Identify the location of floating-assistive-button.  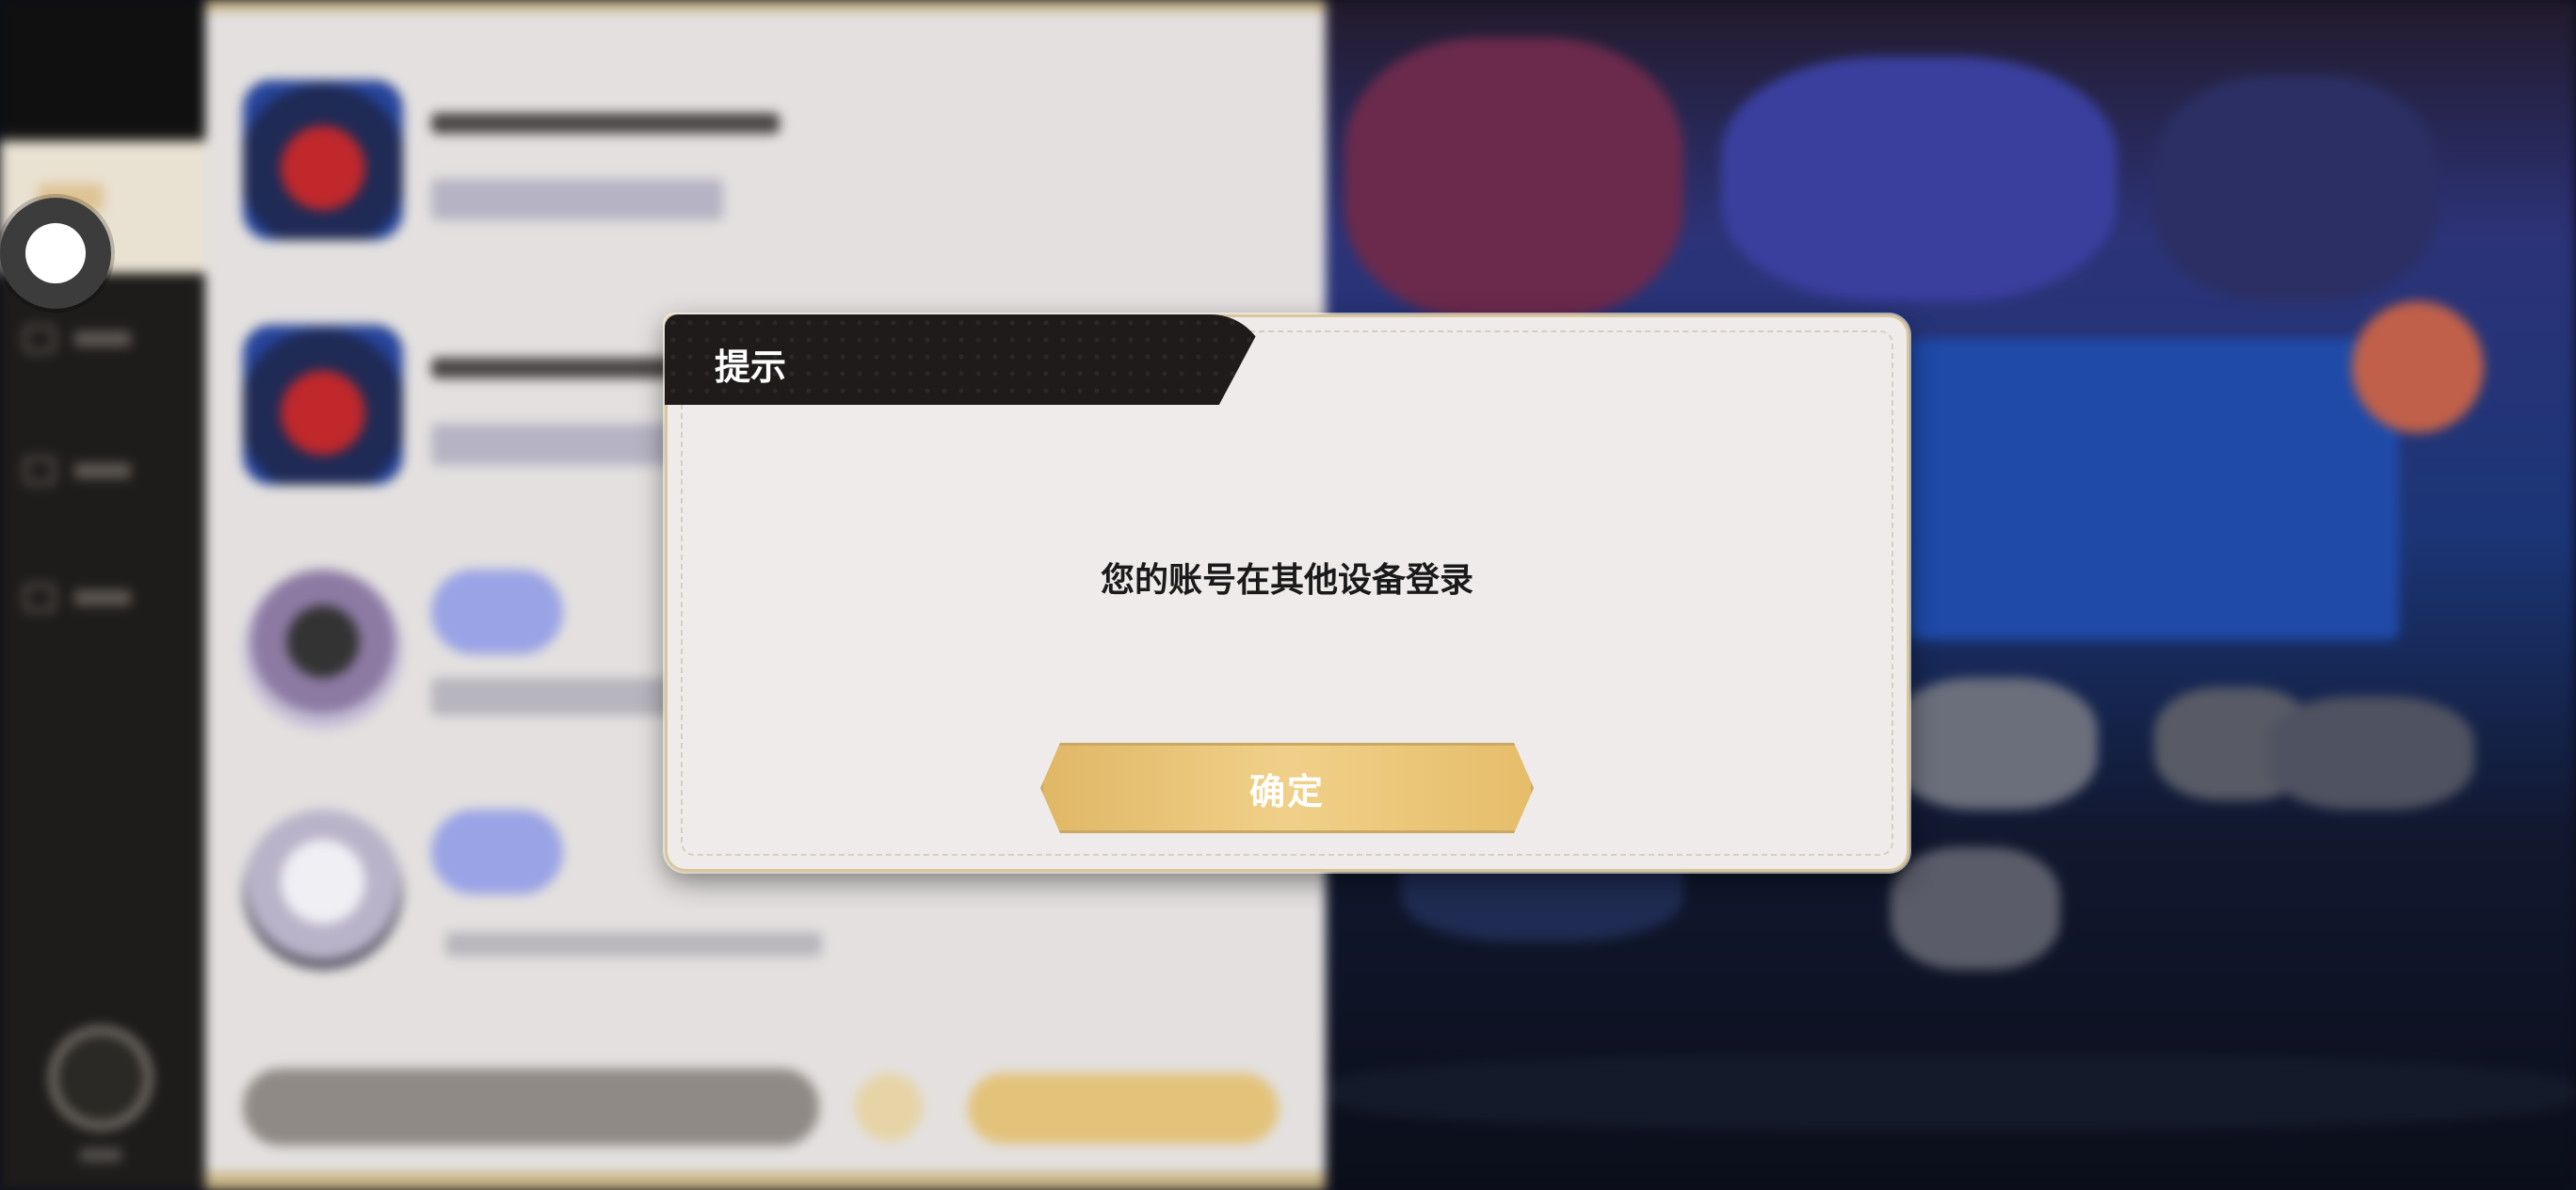
(55, 253).